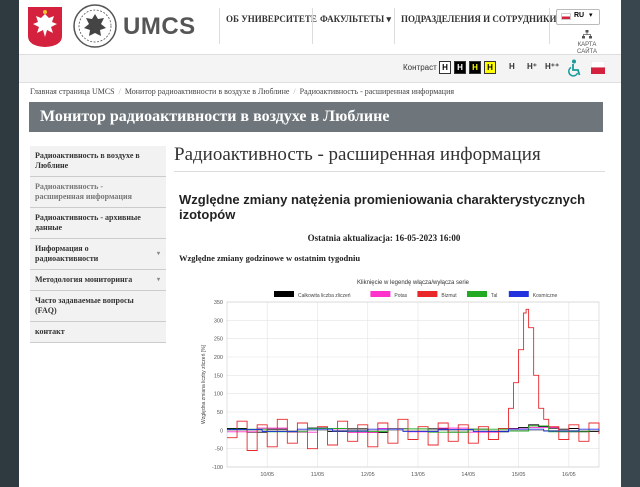  I want to click on sidebar-item: Информация о радиоактивности ▾, so click(98, 254).